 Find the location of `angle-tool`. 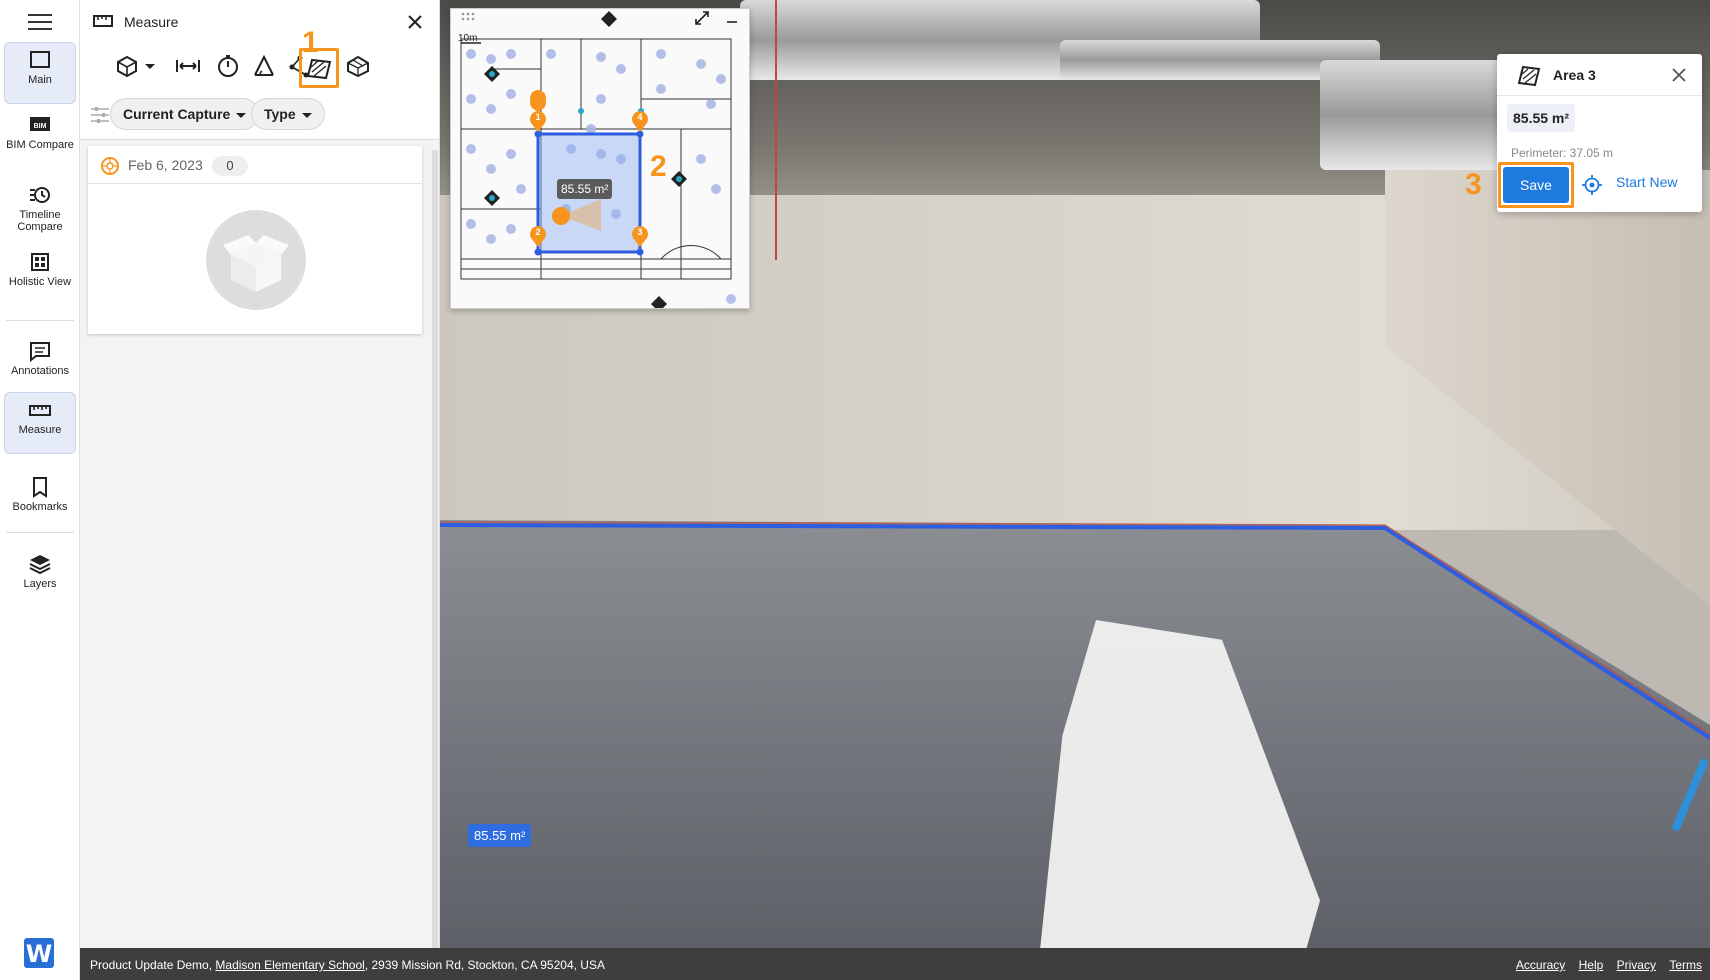

angle-tool is located at coordinates (264, 66).